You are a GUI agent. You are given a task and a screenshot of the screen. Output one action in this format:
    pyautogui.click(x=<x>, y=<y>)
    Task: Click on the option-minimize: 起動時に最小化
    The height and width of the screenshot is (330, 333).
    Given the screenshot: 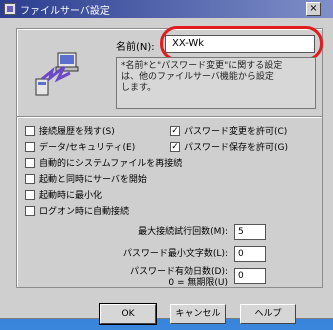 What is the action you would take?
    pyautogui.click(x=63, y=194)
    